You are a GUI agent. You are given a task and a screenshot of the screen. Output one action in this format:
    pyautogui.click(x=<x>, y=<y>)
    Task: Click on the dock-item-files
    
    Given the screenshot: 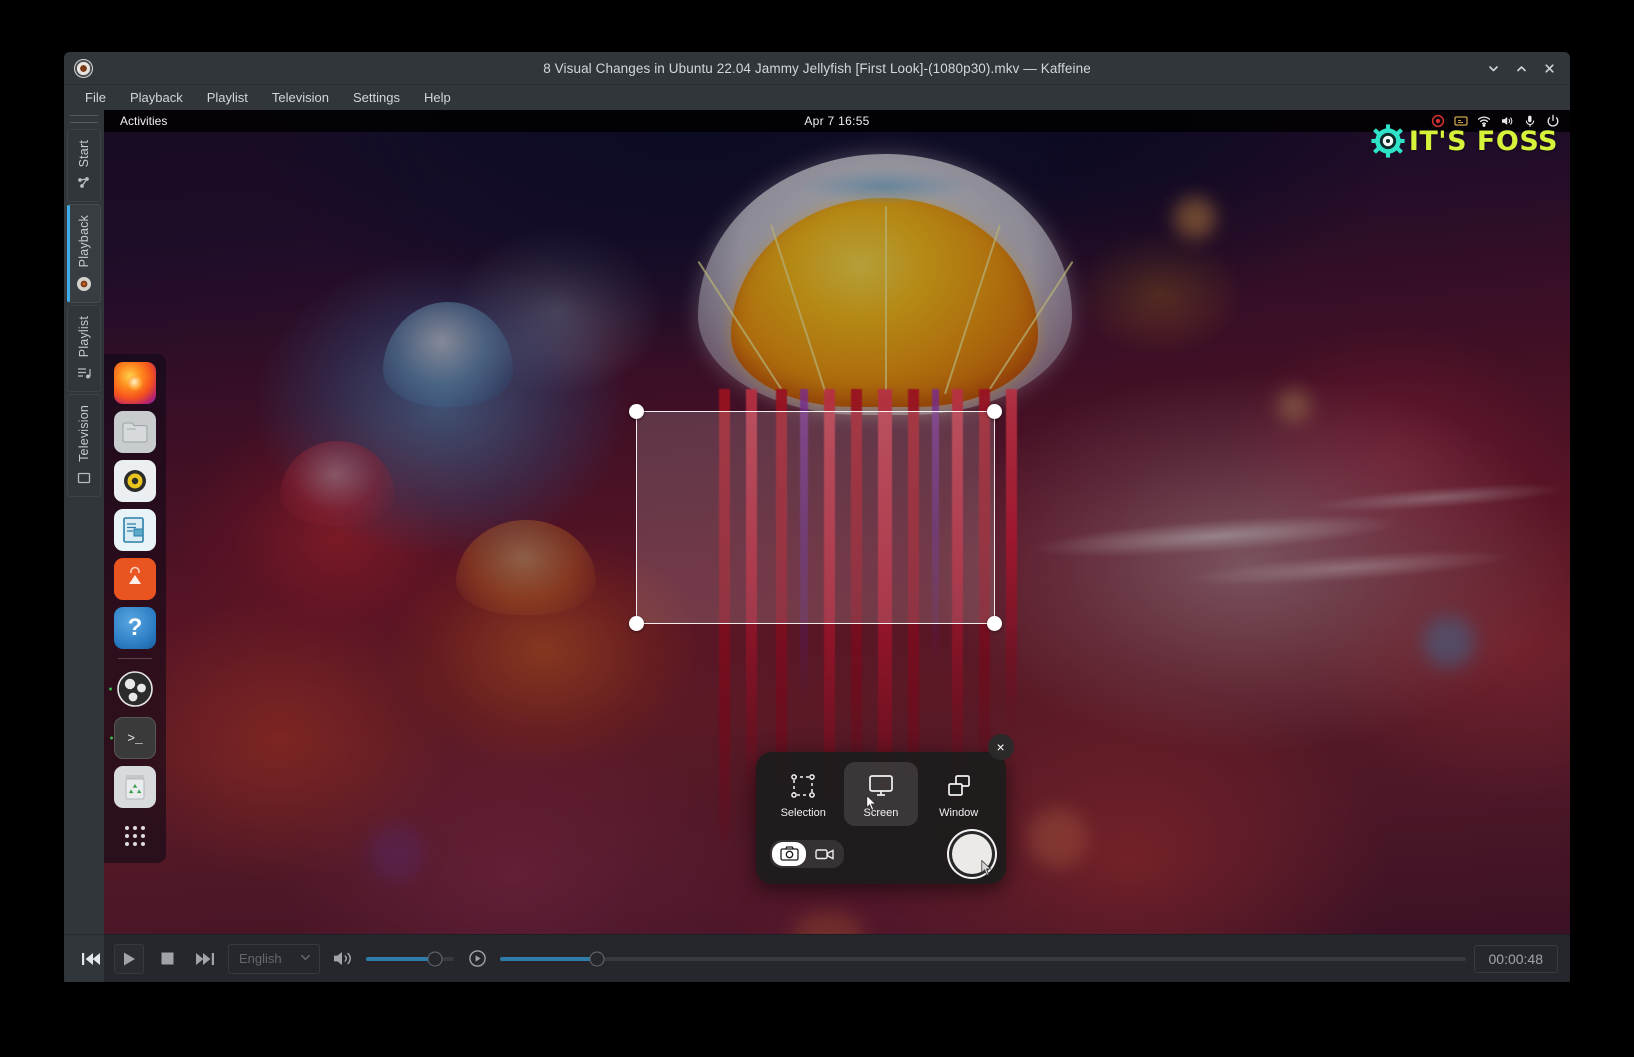 What is the action you would take?
    pyautogui.click(x=135, y=432)
    